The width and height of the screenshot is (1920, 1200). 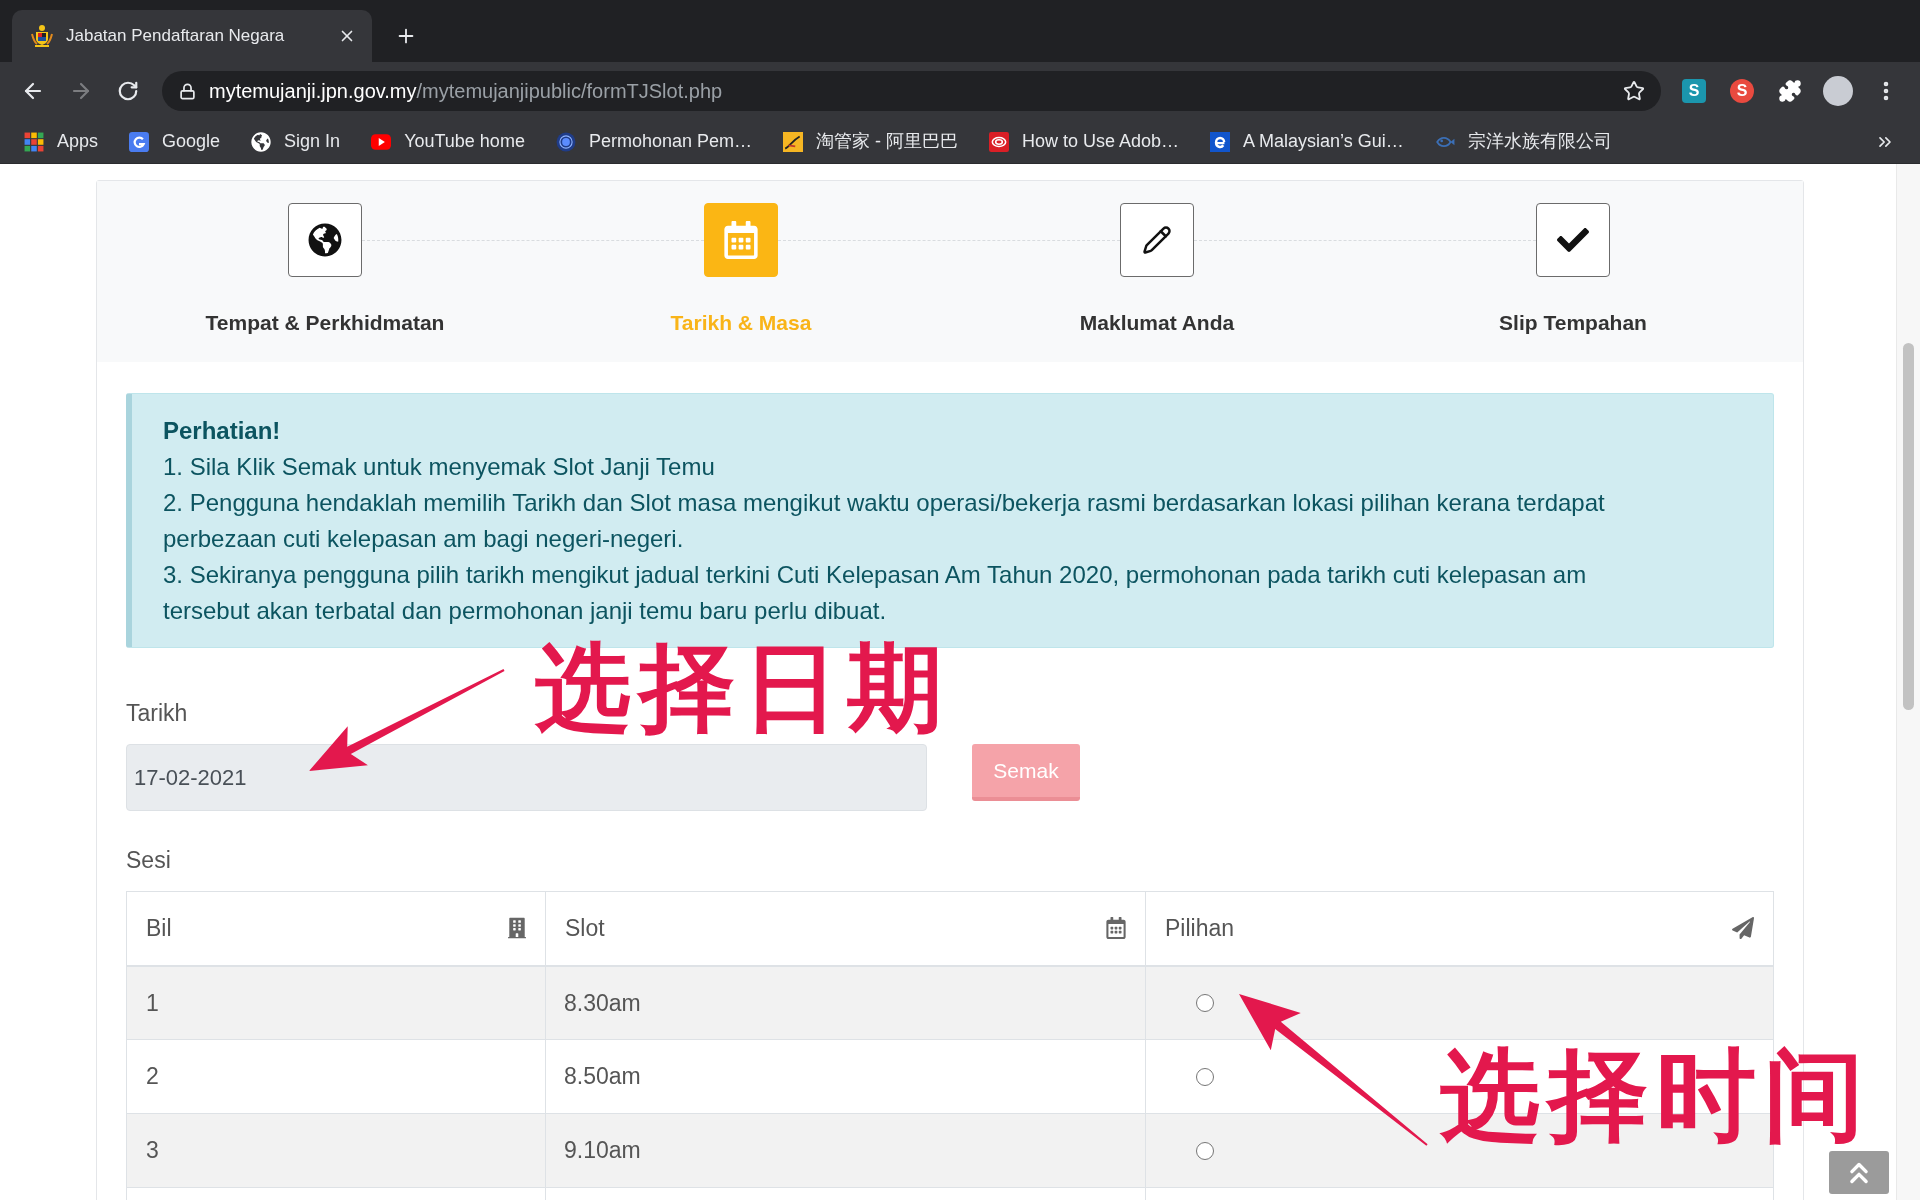 I want to click on alert-item: 3. Sekiranya pengguna pilih tarikh mengikut jadual terkini Cuti Kelepasan Am Tahun 2020, permohonan pada tarikh cuti kelepasan am tersebut akan terbatal dan permohonan janji temu baru perlu dibuat., so click(x=875, y=593).